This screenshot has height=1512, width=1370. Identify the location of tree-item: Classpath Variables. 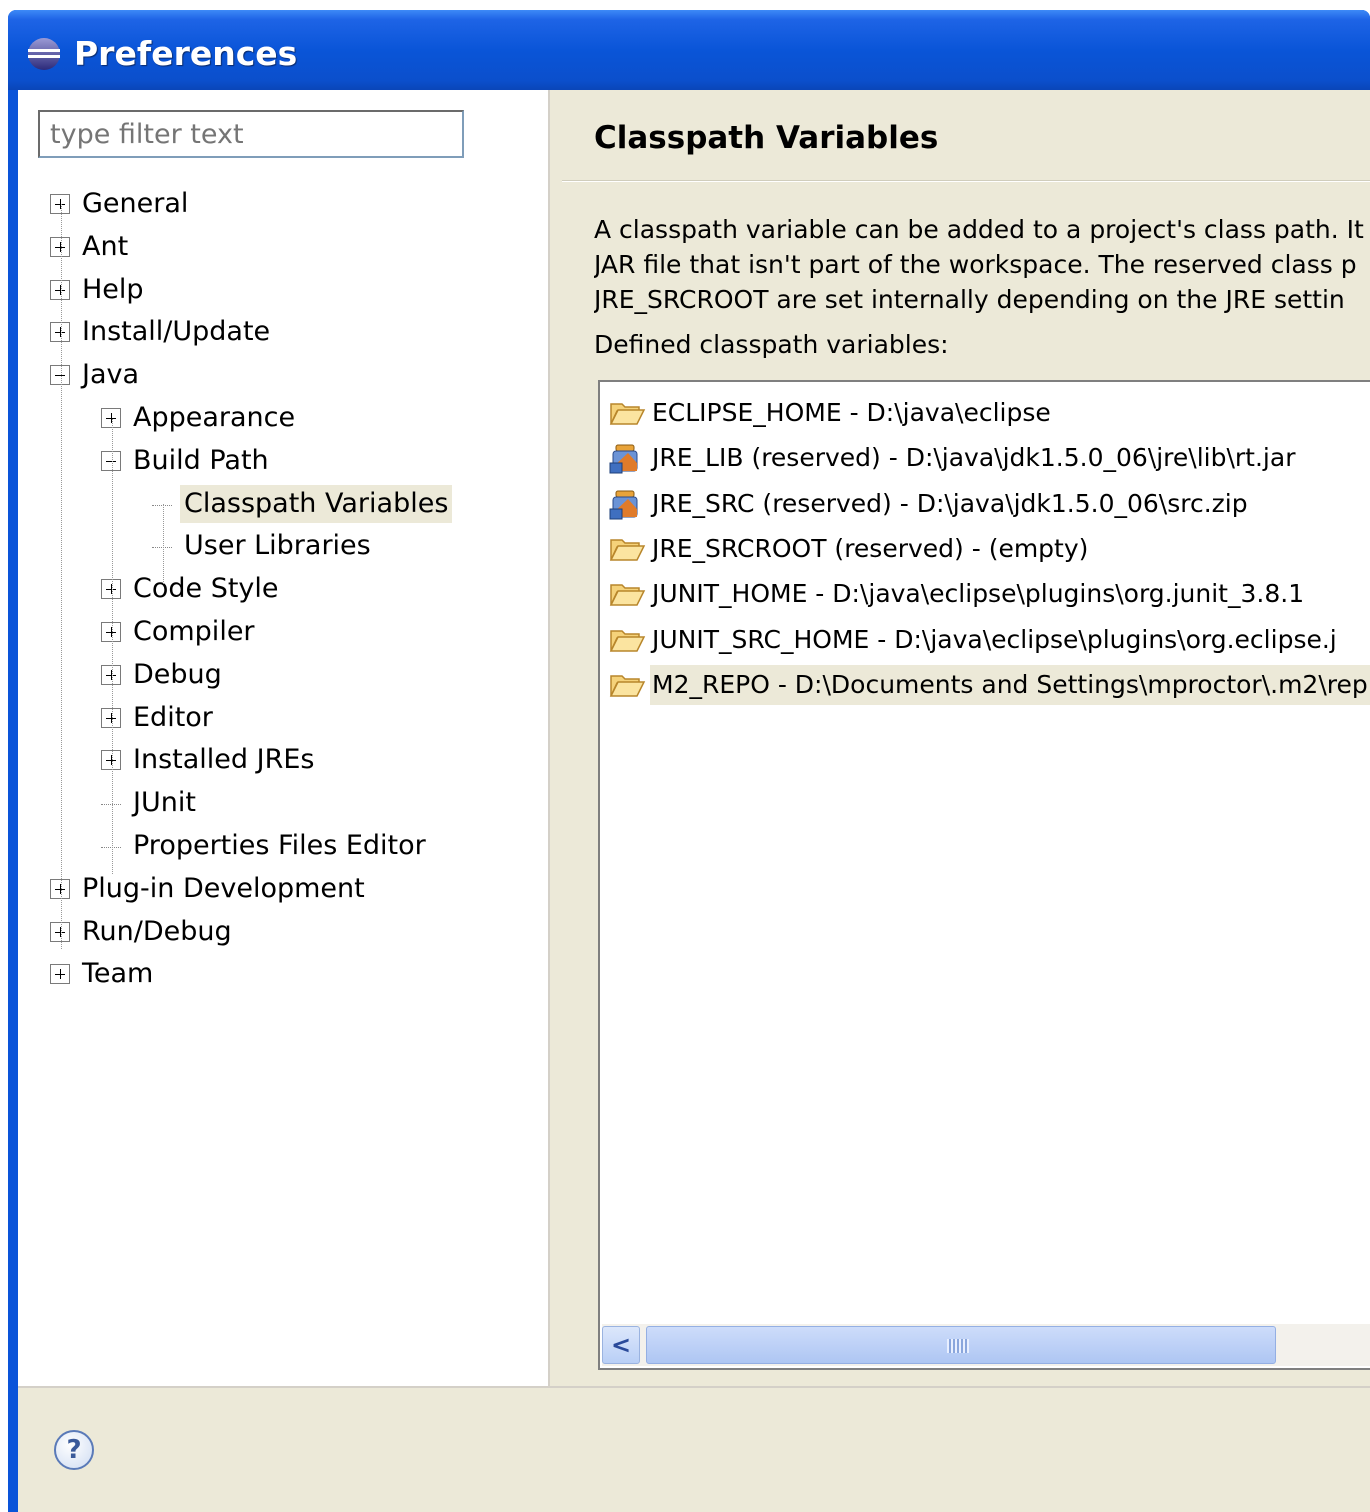
(302, 504).